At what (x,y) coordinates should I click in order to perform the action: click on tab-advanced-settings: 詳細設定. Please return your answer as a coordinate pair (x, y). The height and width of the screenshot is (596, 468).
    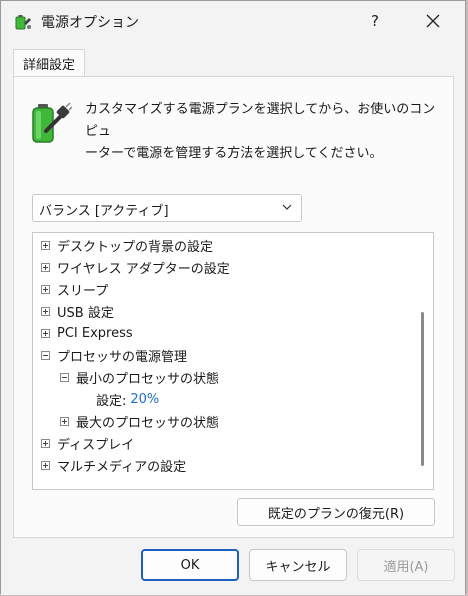
    Looking at the image, I should click on (49, 63).